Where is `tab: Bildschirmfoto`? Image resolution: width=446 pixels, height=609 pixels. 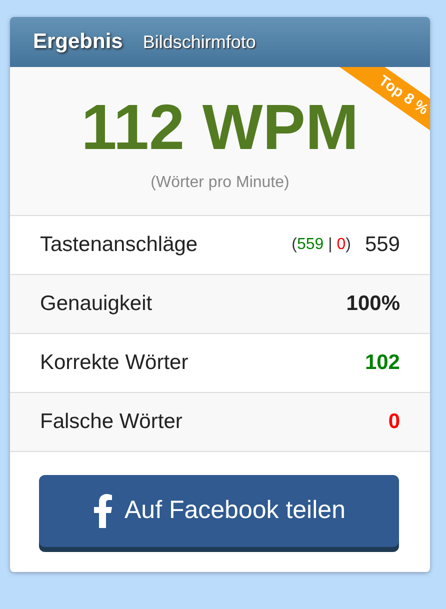 tab: Bildschirmfoto is located at coordinates (199, 42).